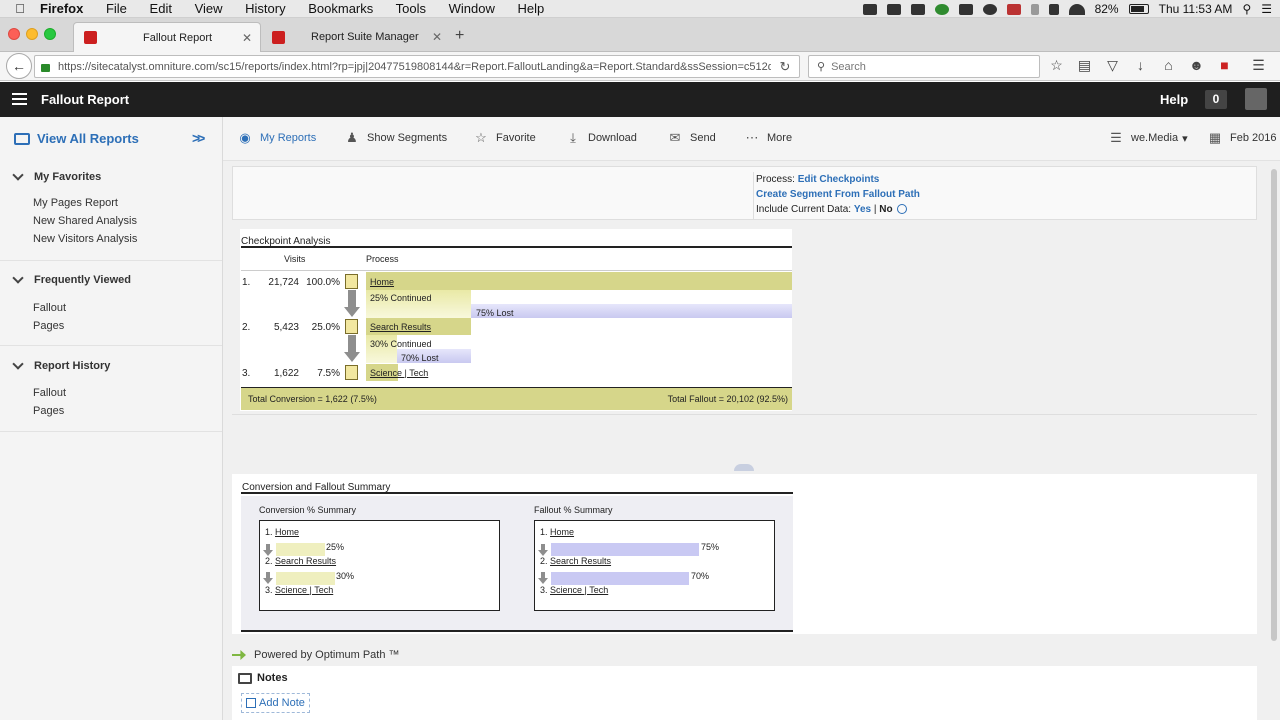 The image size is (1280, 720). Describe the element at coordinates (1196, 65) in the screenshot. I see `chat-icon: ☻` at that location.